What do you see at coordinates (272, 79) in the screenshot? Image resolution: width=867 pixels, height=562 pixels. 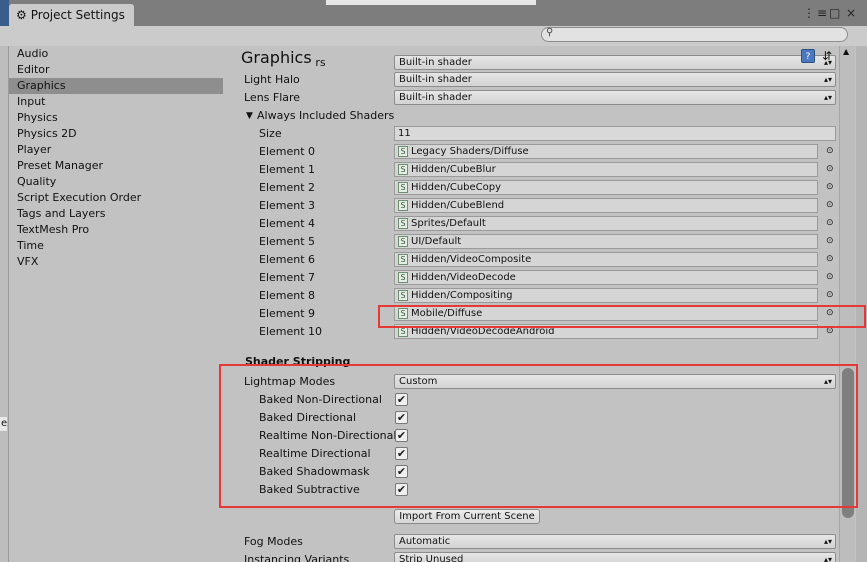 I see `light-halo-label: Light Halo` at bounding box center [272, 79].